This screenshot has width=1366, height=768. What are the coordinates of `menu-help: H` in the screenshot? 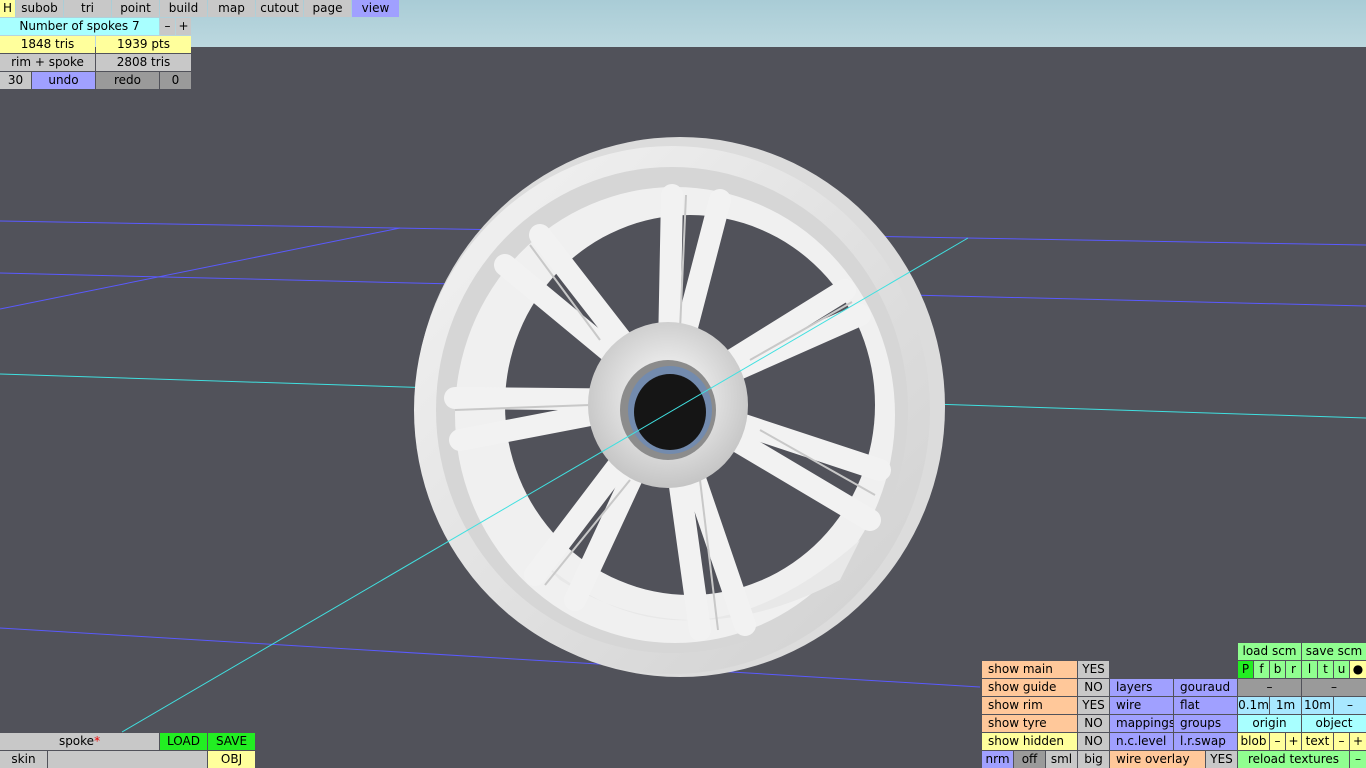 It's located at (7, 8).